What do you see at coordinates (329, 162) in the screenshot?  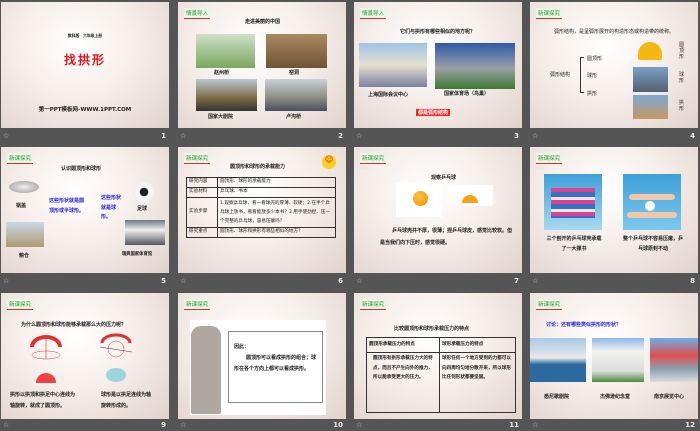 I see `cartoon-icon: ☺` at bounding box center [329, 162].